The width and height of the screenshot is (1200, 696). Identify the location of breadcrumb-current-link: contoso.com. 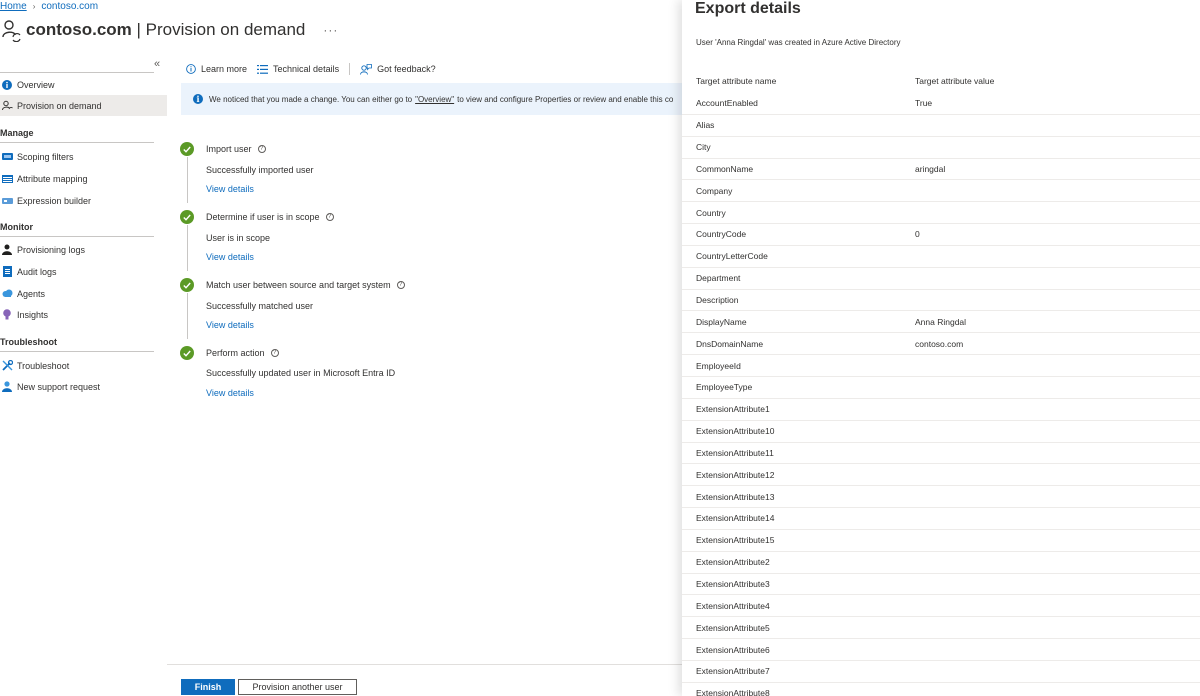
(69, 6).